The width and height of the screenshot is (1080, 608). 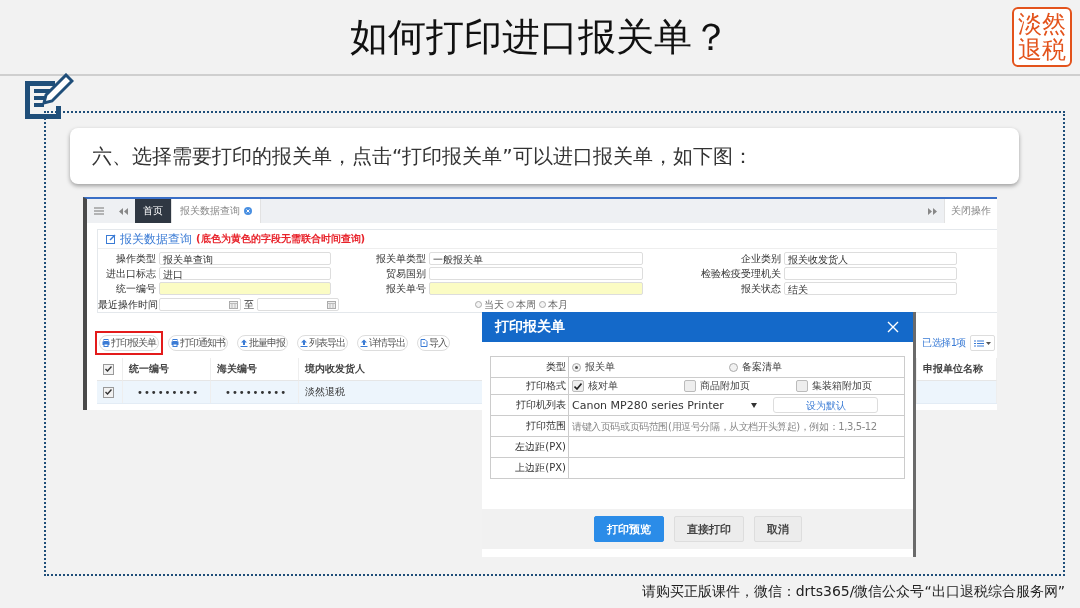 I want to click on field-label: 最近操作时间, so click(x=127, y=304).